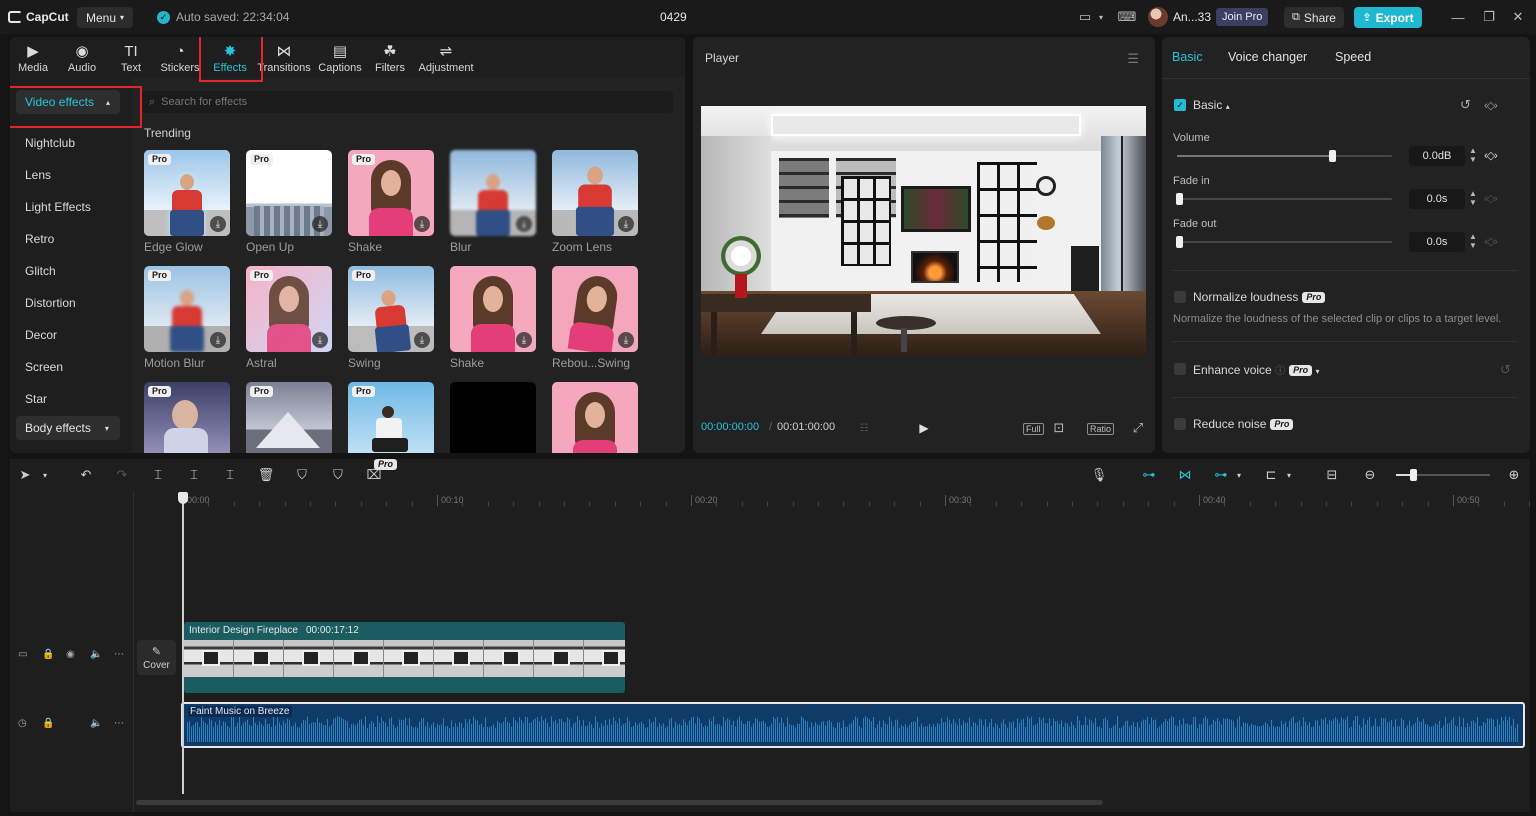 This screenshot has width=1536, height=816. Describe the element at coordinates (86, 475) in the screenshot. I see `undo-icon: ↶` at that location.